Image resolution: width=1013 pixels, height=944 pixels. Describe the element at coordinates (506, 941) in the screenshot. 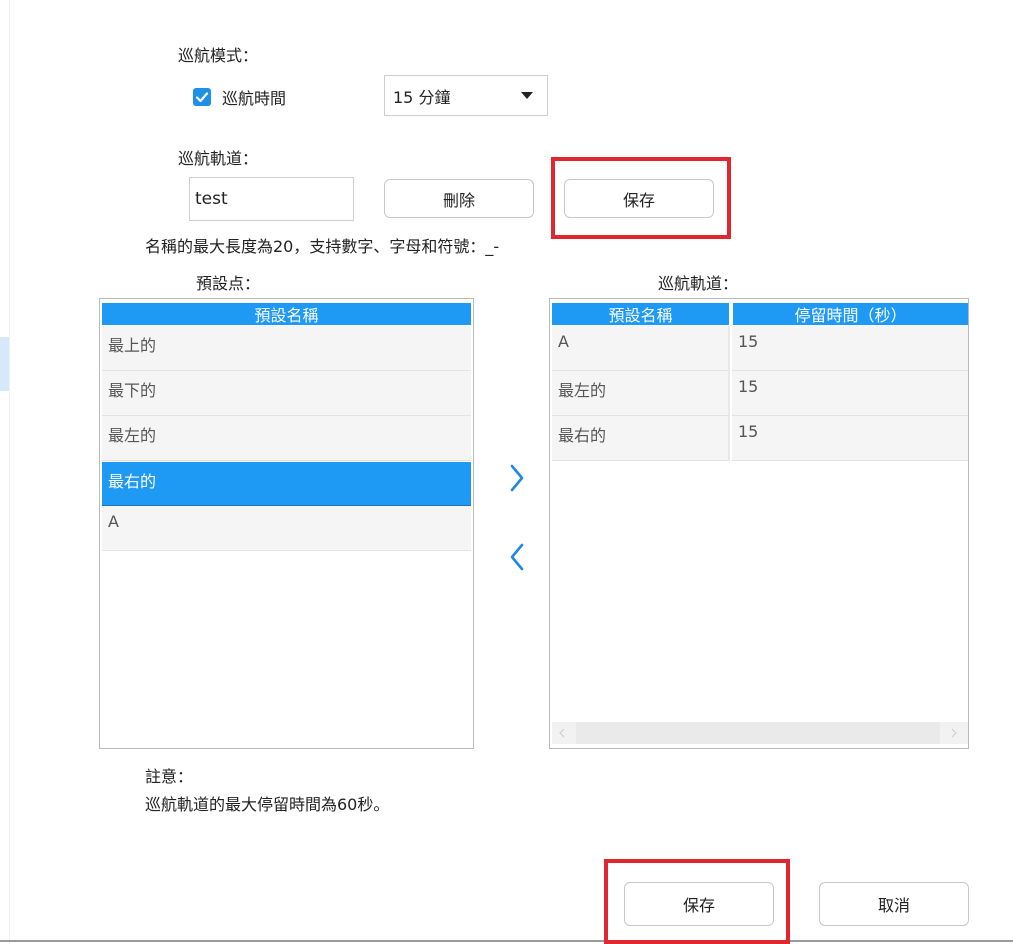

I see `bottom-divider` at that location.